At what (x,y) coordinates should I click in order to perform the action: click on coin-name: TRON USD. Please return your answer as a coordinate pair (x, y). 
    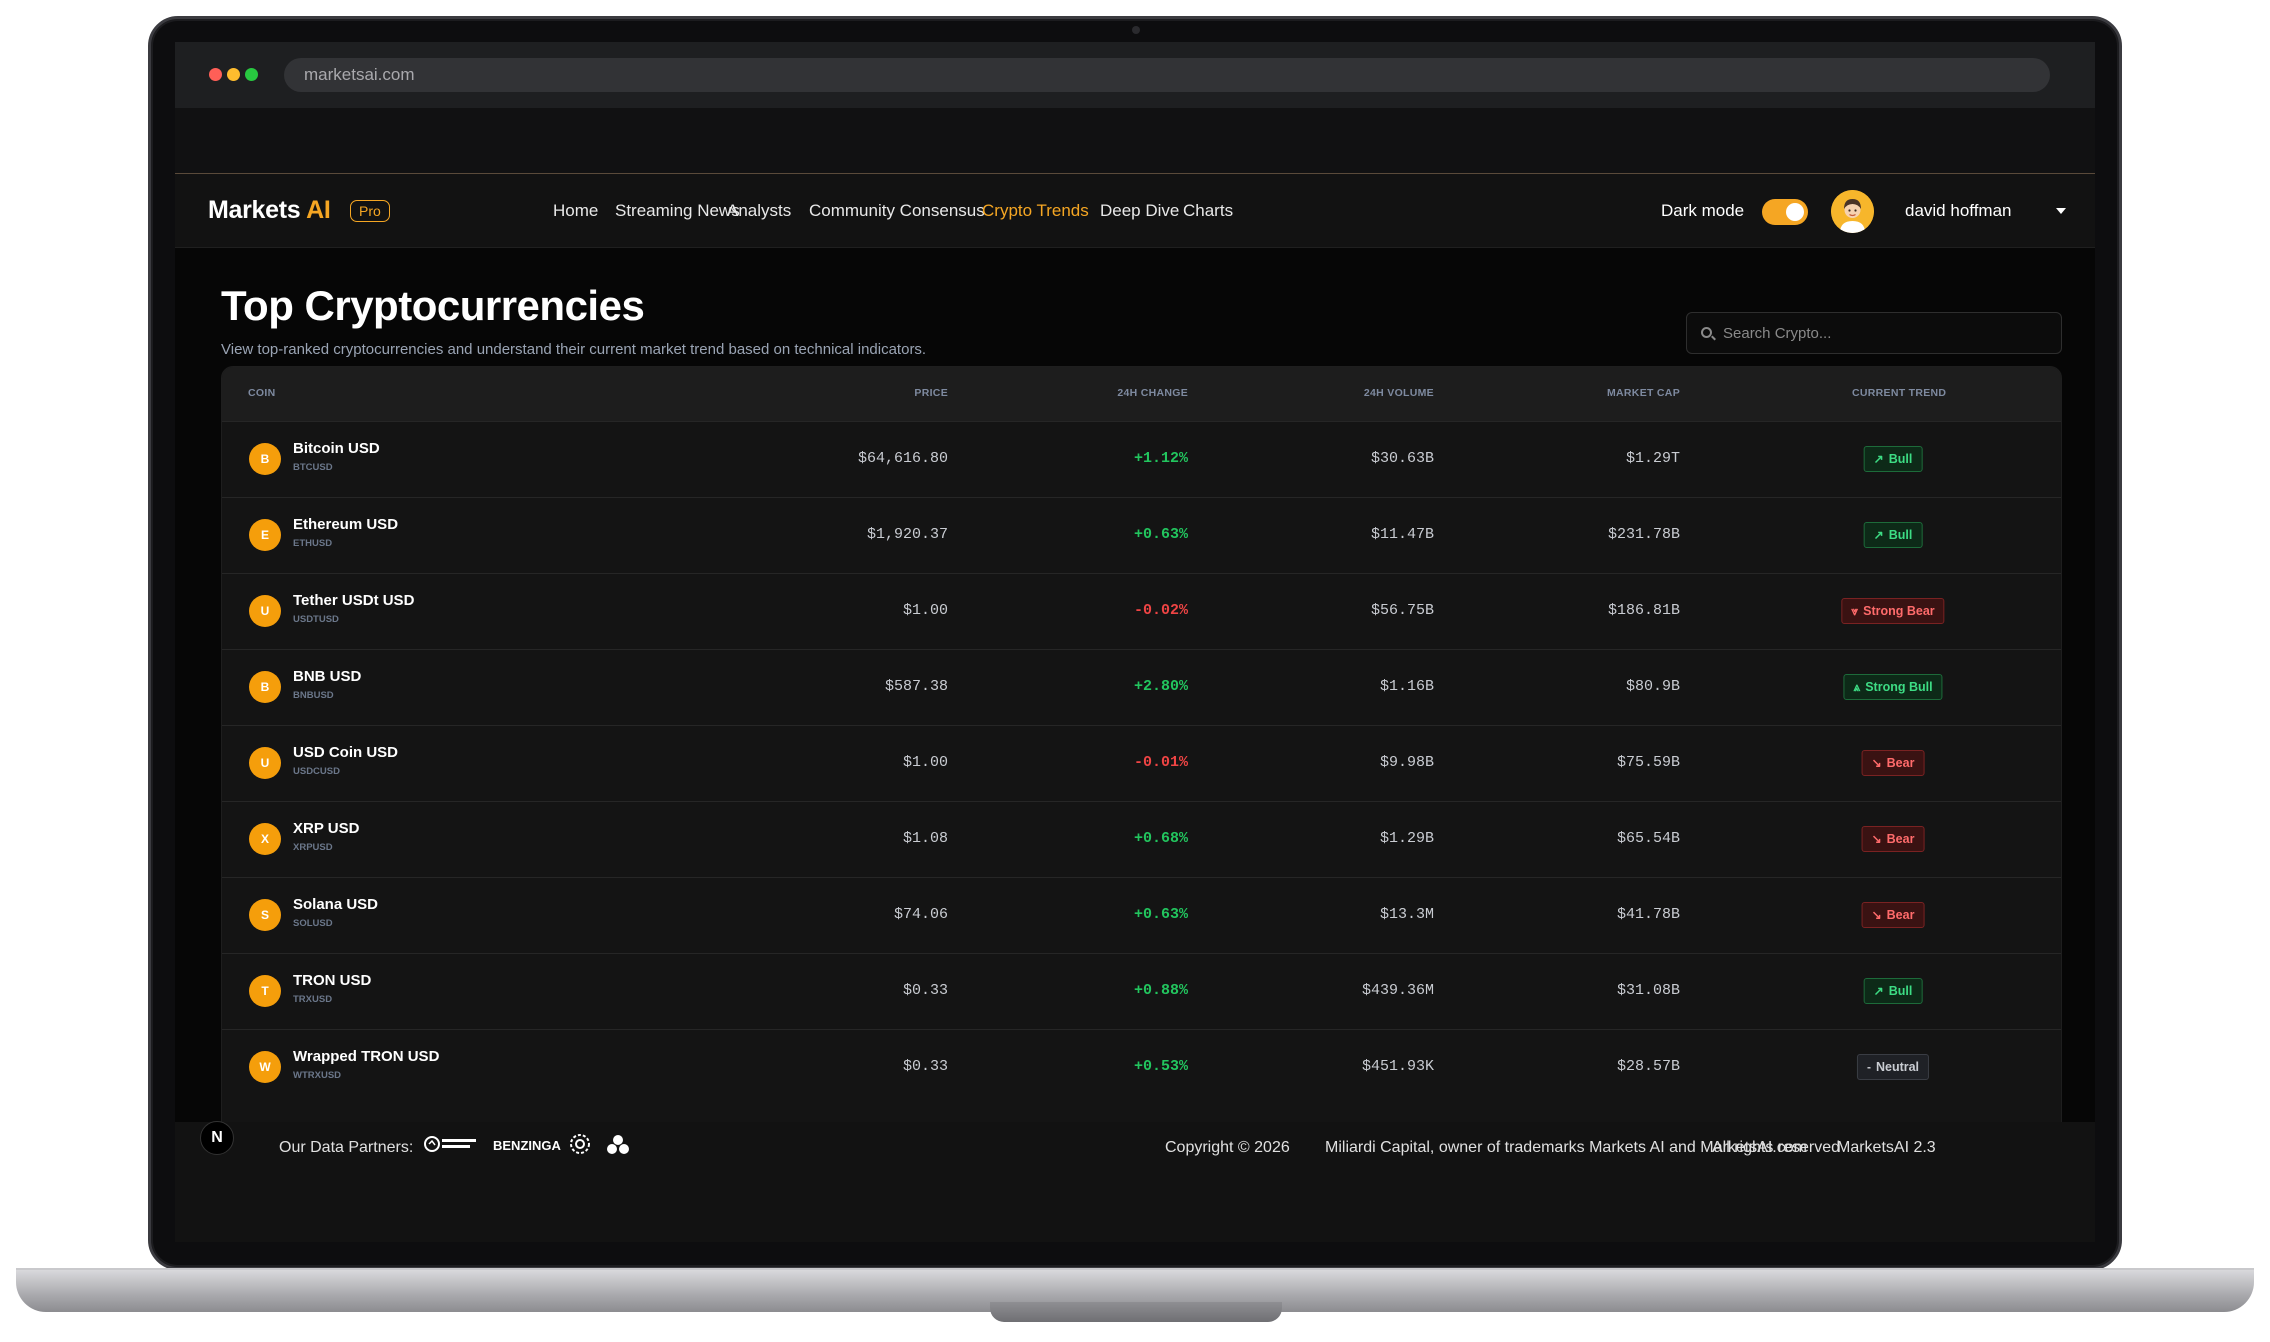
    Looking at the image, I should click on (332, 980).